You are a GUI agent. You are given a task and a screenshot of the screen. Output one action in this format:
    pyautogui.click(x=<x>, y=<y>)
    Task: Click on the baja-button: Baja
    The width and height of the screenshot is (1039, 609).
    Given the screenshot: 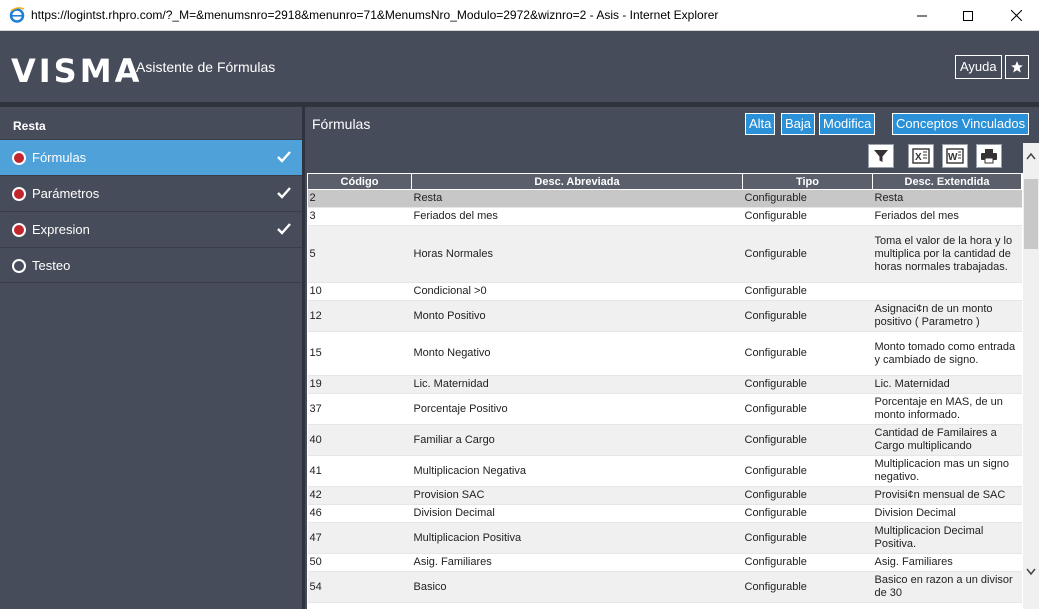 What is the action you would take?
    pyautogui.click(x=798, y=124)
    